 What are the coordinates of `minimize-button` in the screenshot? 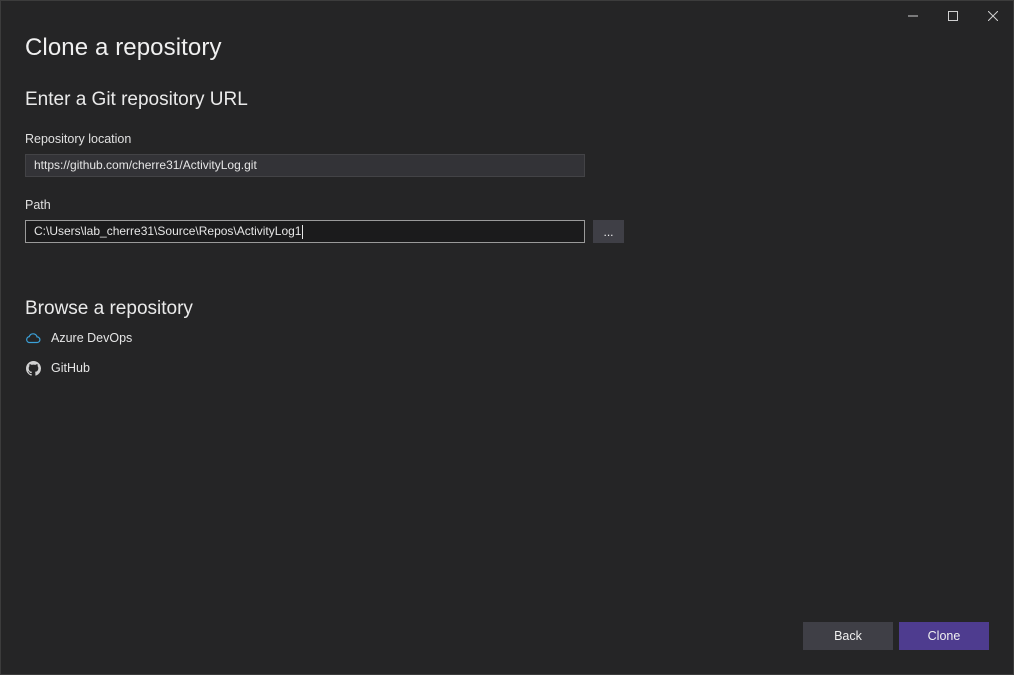 It's located at (913, 16).